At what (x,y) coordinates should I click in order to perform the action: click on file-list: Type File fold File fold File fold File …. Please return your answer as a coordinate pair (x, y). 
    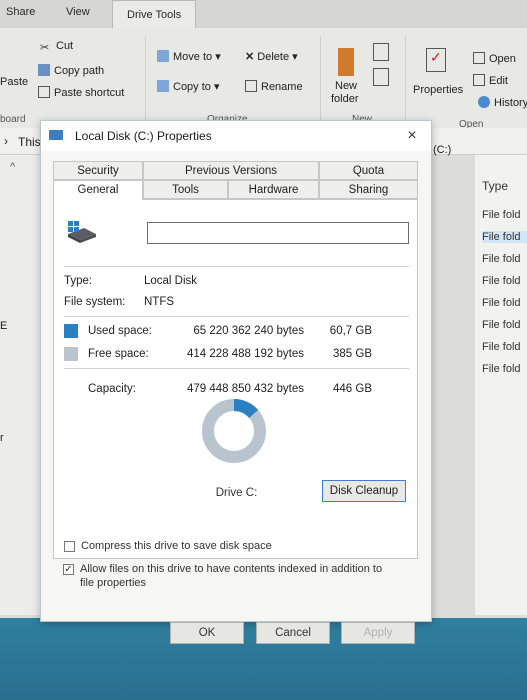
    Looking at the image, I should click on (501, 385).